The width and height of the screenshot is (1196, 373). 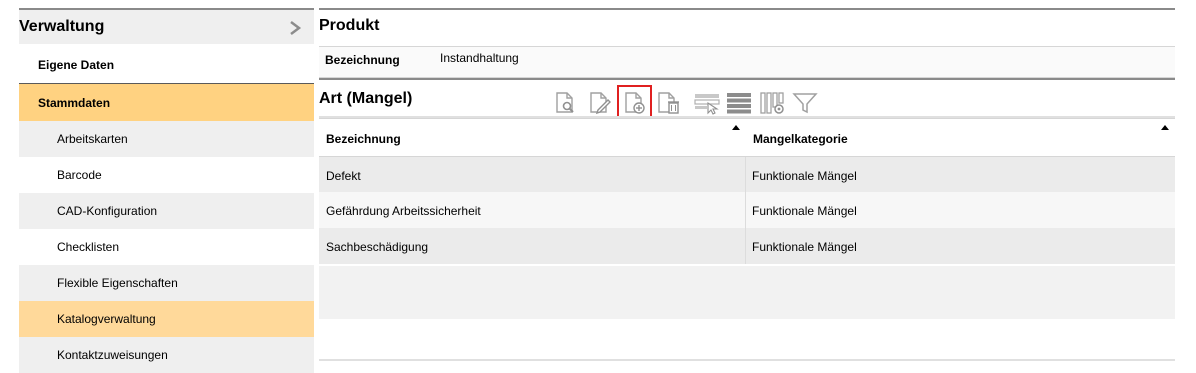 I want to click on sidebar-item-barcode: Barcode, so click(x=166, y=175).